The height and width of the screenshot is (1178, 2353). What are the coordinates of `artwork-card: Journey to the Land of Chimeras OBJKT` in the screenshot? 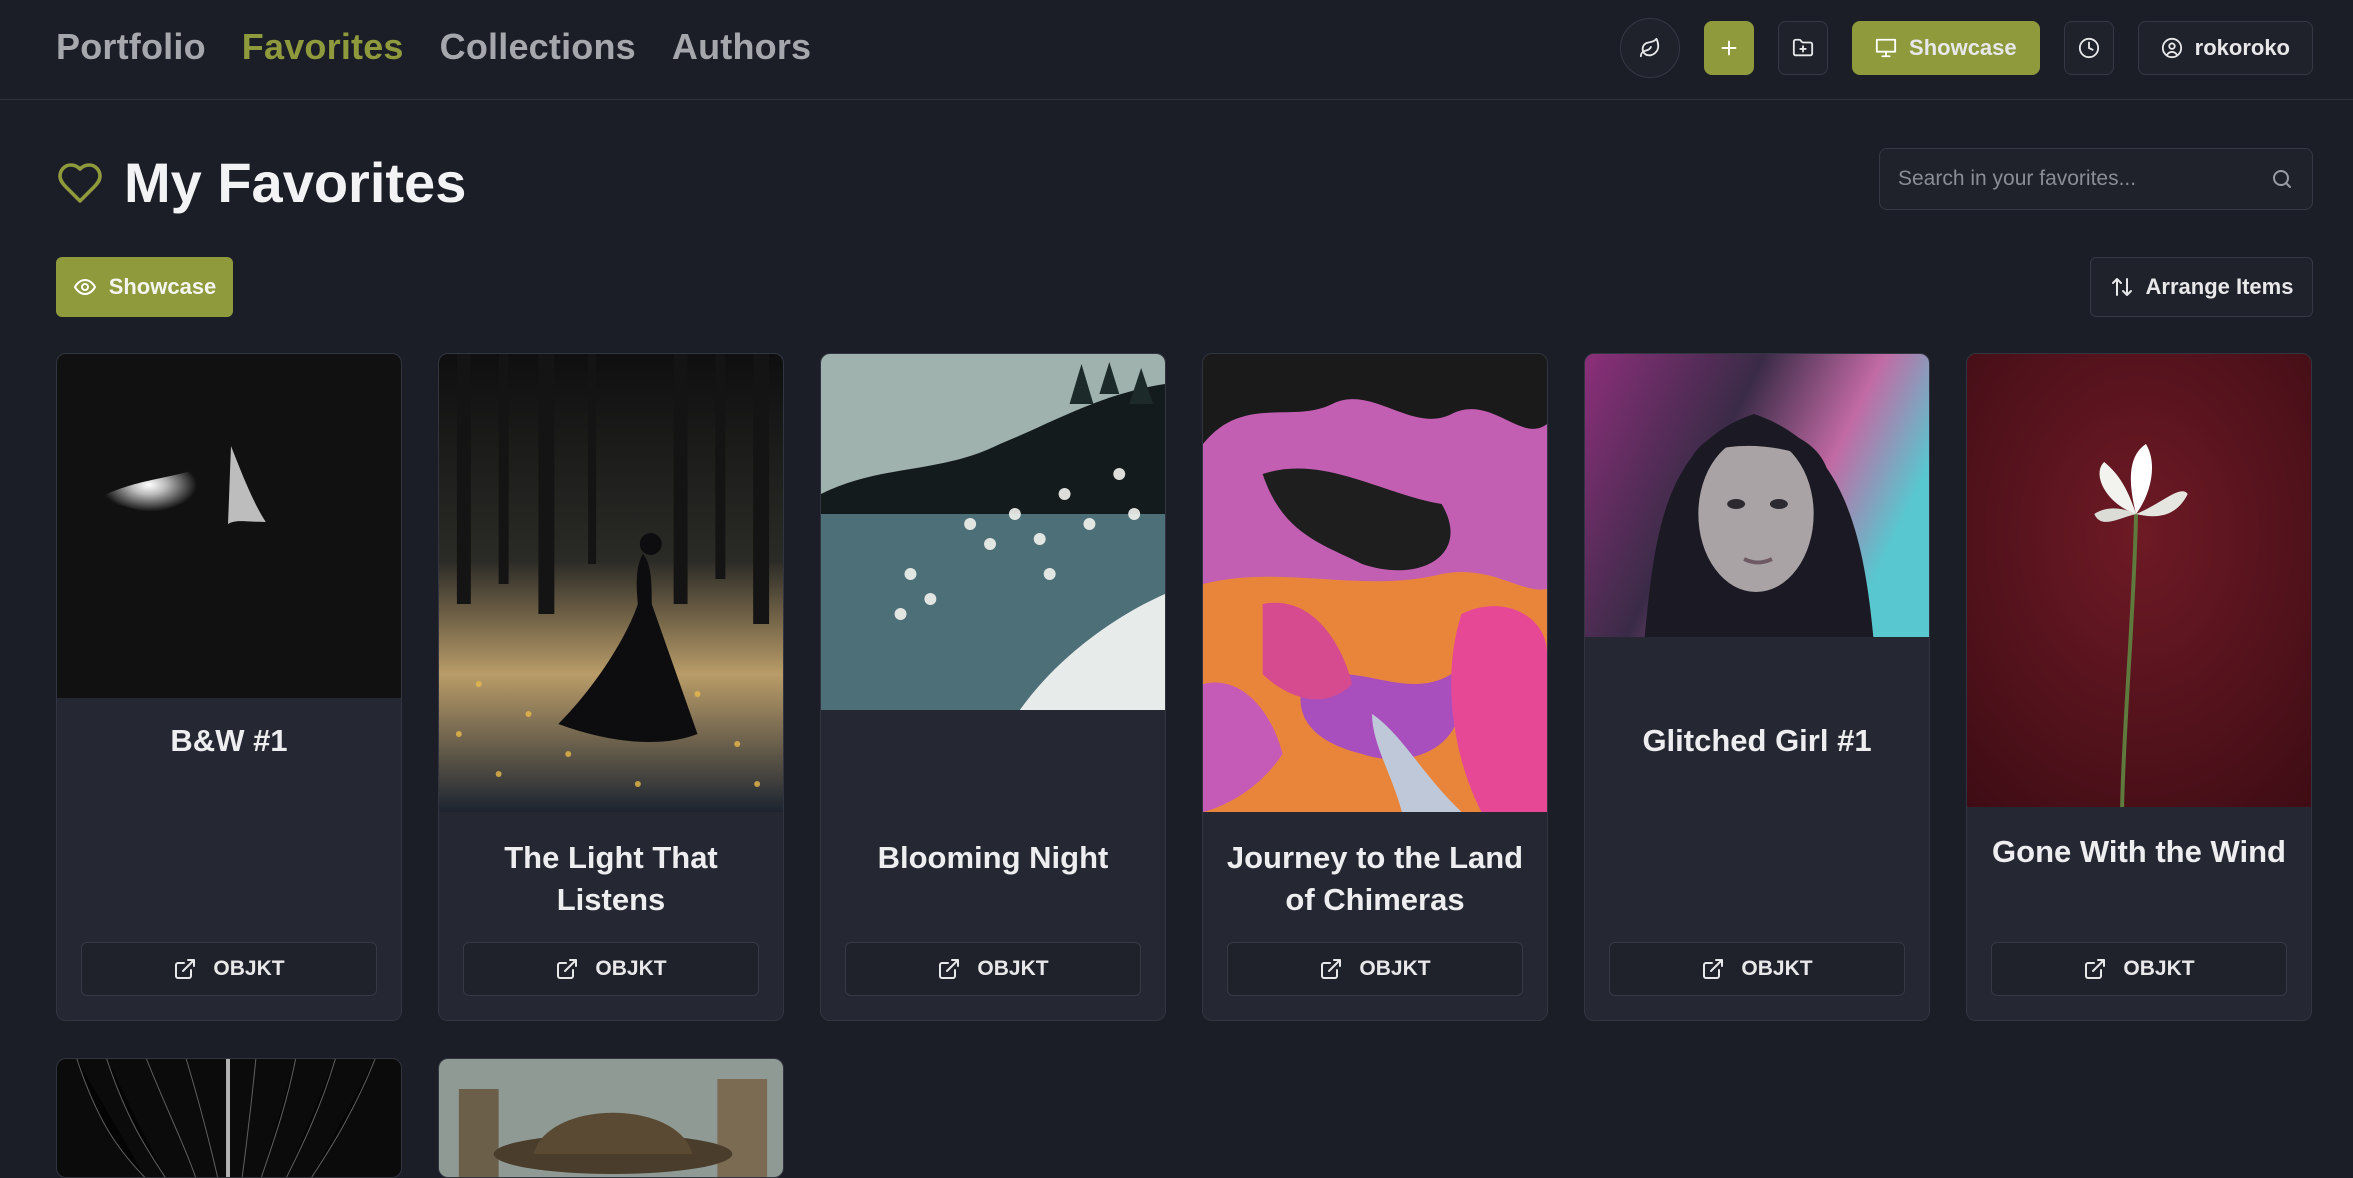 It's located at (1375, 687).